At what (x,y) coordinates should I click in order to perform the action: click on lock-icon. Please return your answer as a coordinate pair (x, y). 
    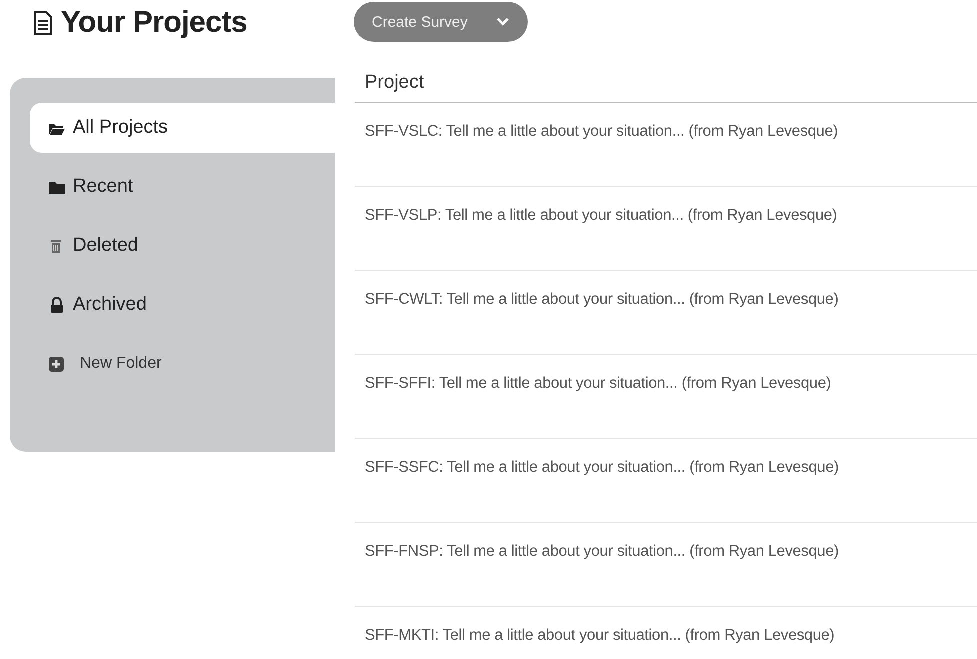
    Looking at the image, I should click on (57, 305).